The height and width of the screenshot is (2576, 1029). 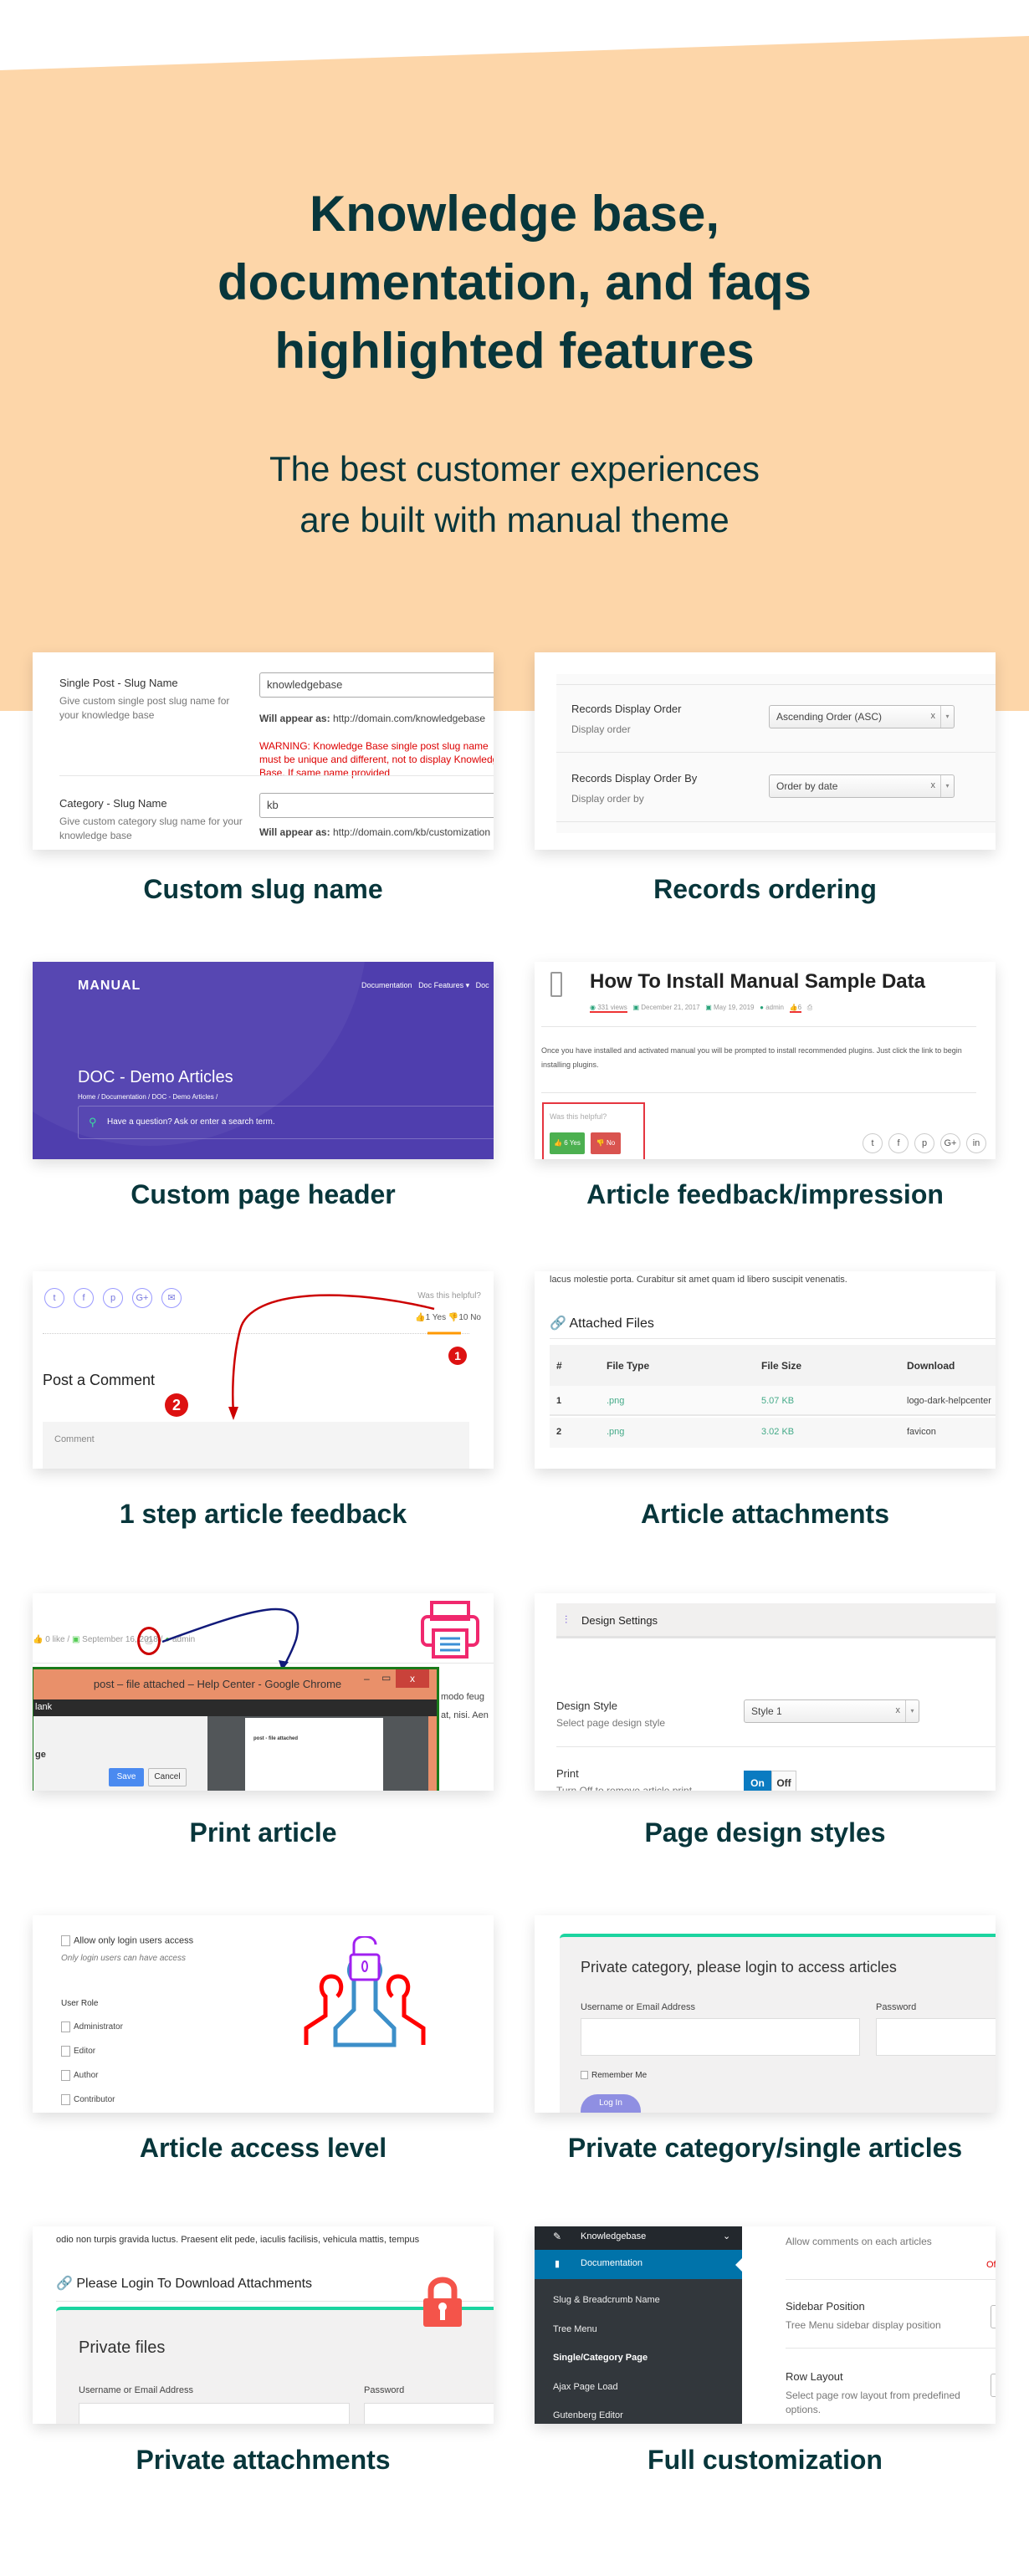 I want to click on lock-icon, so click(x=442, y=2302).